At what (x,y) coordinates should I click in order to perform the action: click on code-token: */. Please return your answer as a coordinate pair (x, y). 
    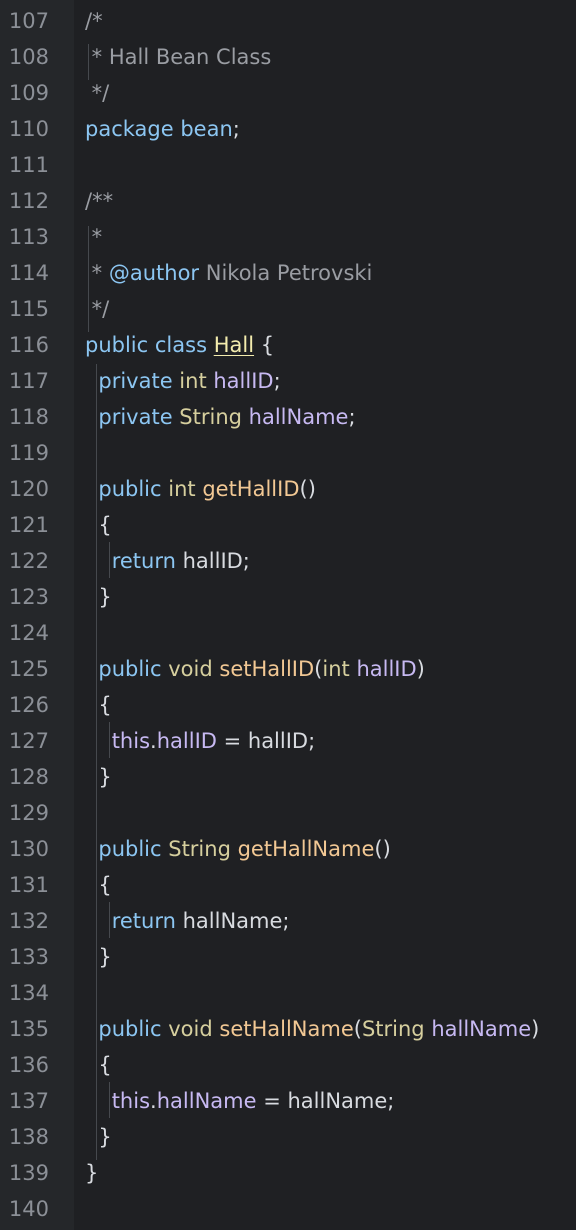
    Looking at the image, I should click on (97, 93).